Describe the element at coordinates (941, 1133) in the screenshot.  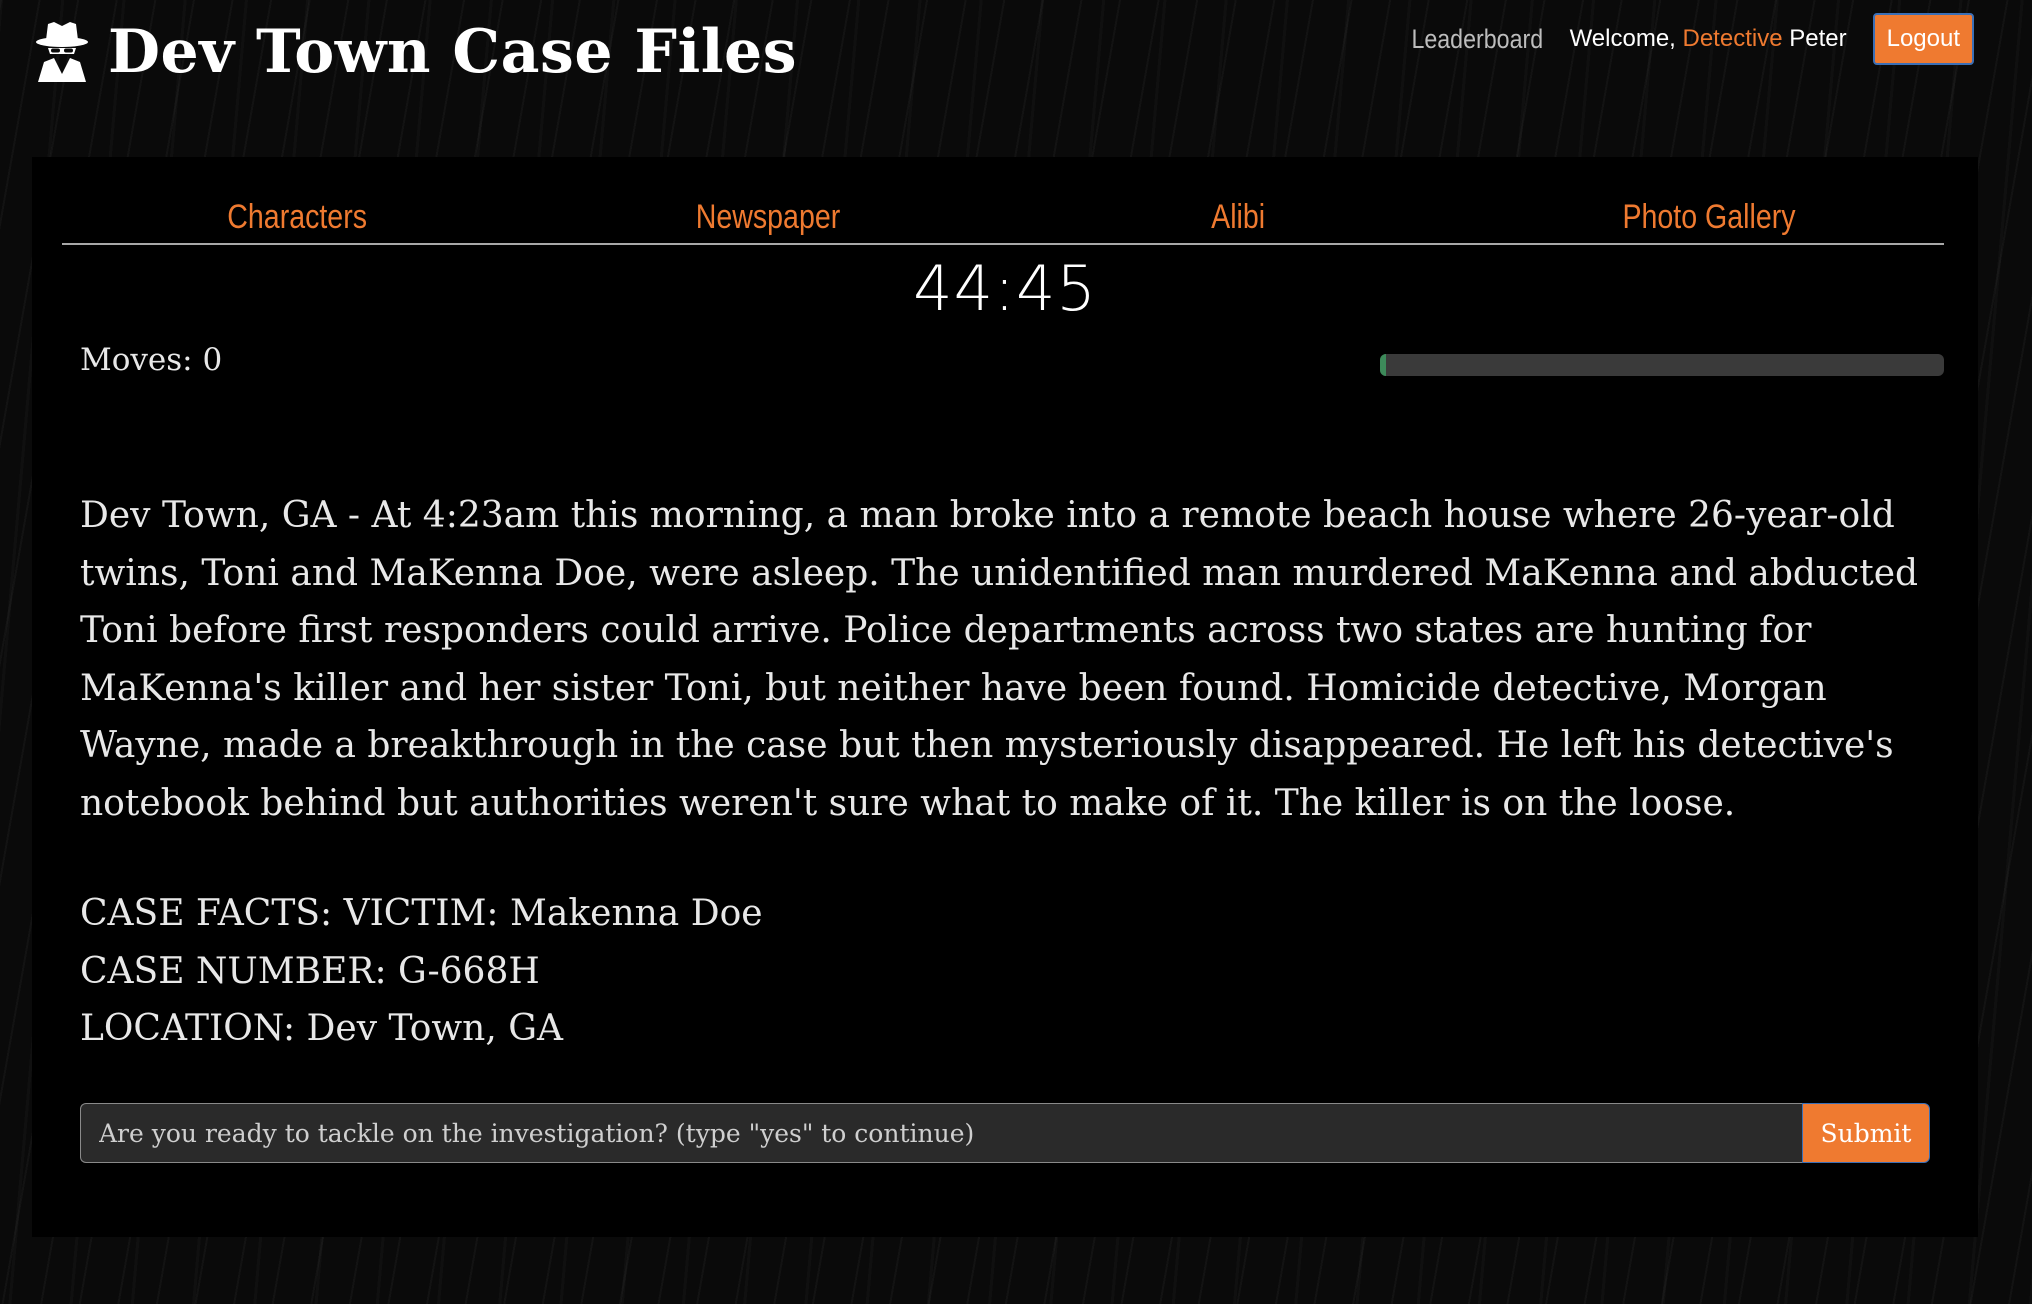
I see `answer-input` at that location.